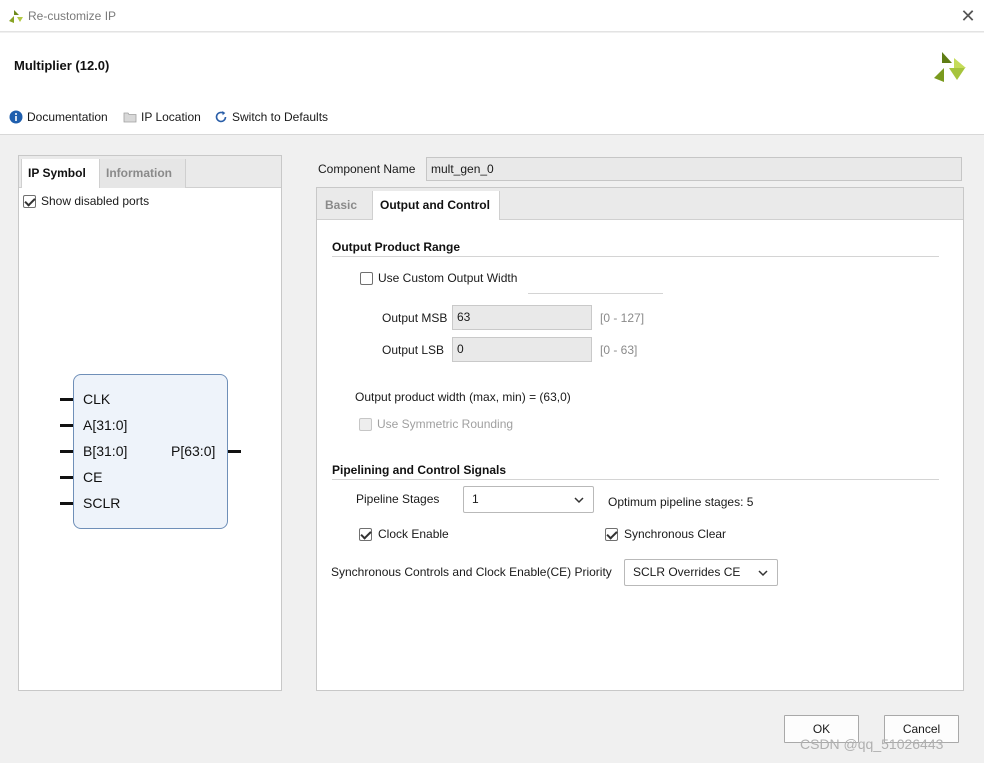  What do you see at coordinates (872, 744) in the screenshot?
I see `watermark-text: CSDN @qq_51026443` at bounding box center [872, 744].